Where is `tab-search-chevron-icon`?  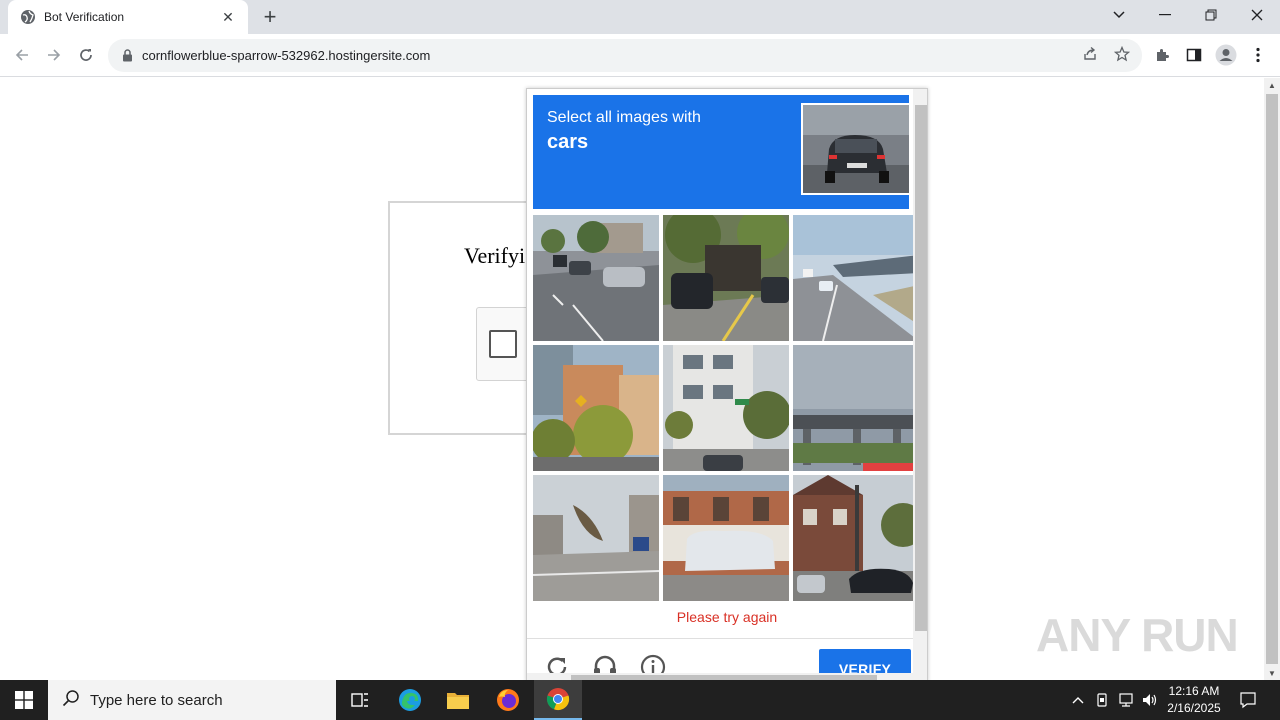 tab-search-chevron-icon is located at coordinates (1119, 15).